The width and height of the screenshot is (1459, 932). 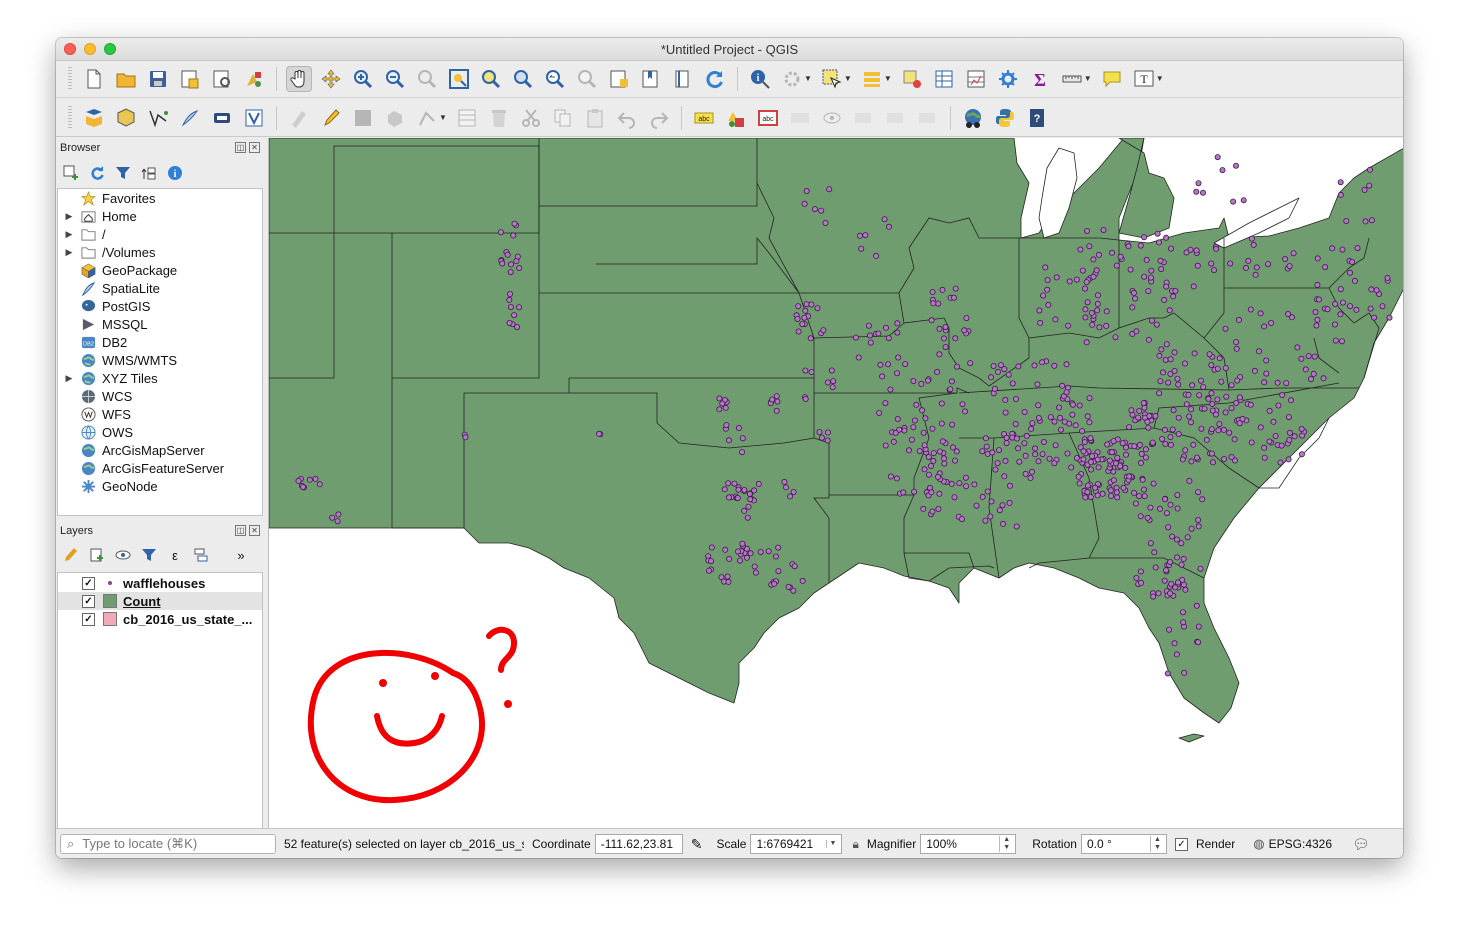 What do you see at coordinates (108, 486) in the screenshot?
I see `browser-item: GeoNode` at bounding box center [108, 486].